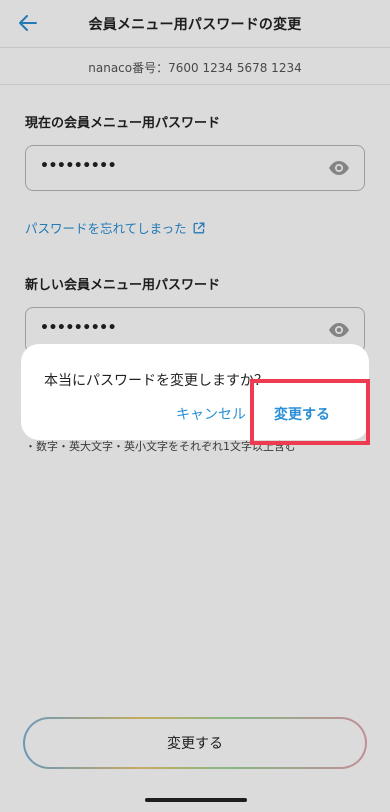 The image size is (390, 812). What do you see at coordinates (211, 414) in the screenshot?
I see `dialog-cancel-button: キャンセル` at bounding box center [211, 414].